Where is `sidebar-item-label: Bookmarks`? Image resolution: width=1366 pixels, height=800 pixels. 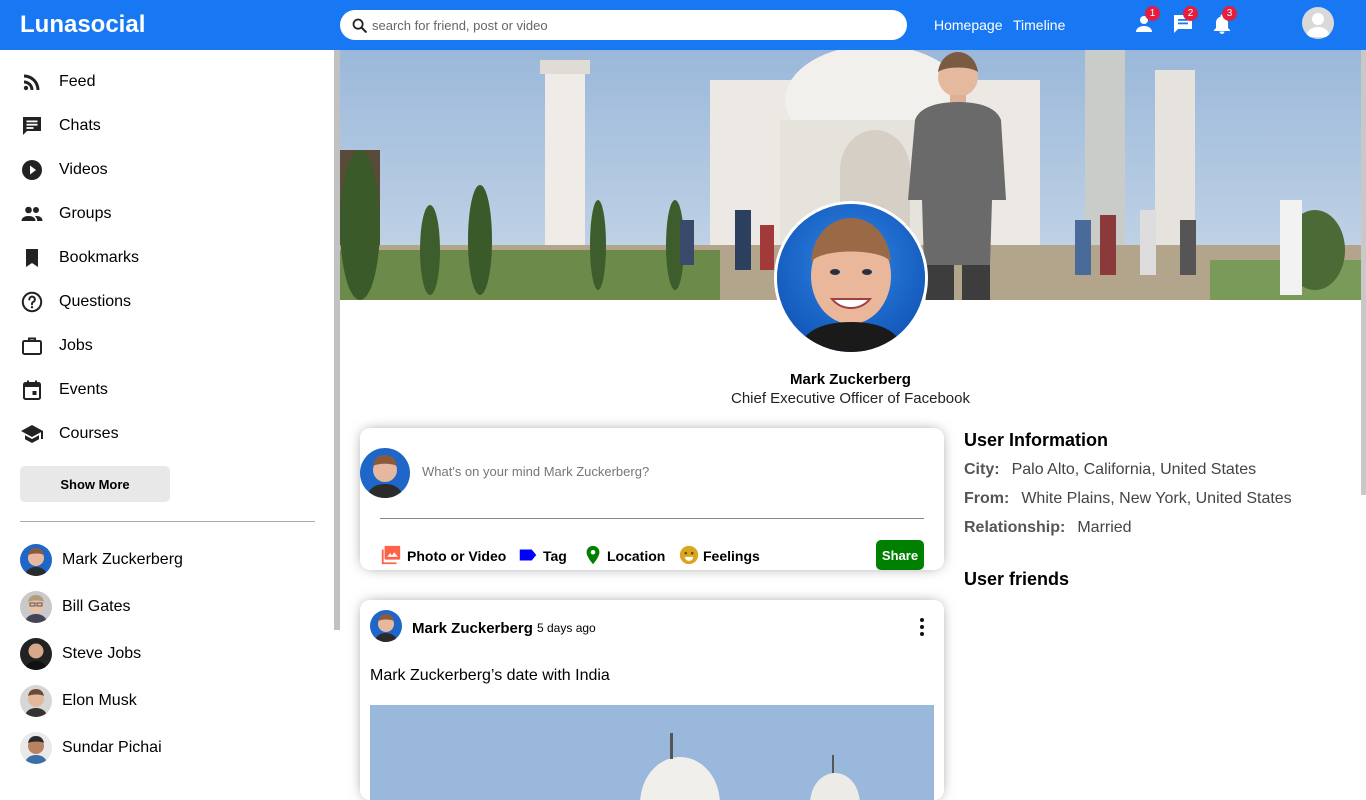 sidebar-item-label: Bookmarks is located at coordinates (99, 257).